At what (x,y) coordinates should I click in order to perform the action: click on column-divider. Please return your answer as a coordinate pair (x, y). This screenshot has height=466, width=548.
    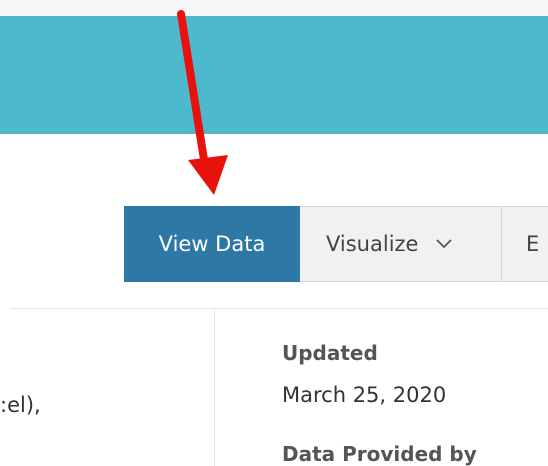
    Looking at the image, I should click on (214, 387).